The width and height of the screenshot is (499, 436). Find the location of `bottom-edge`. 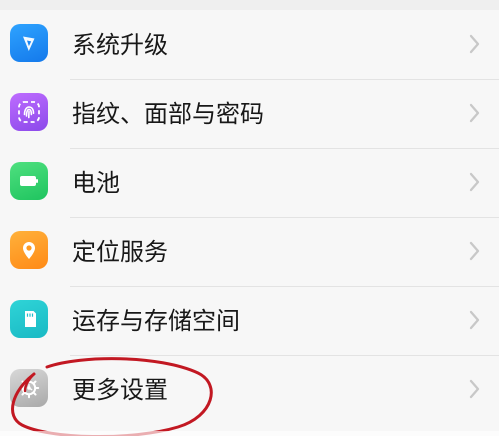

bottom-edge is located at coordinates (249, 433).